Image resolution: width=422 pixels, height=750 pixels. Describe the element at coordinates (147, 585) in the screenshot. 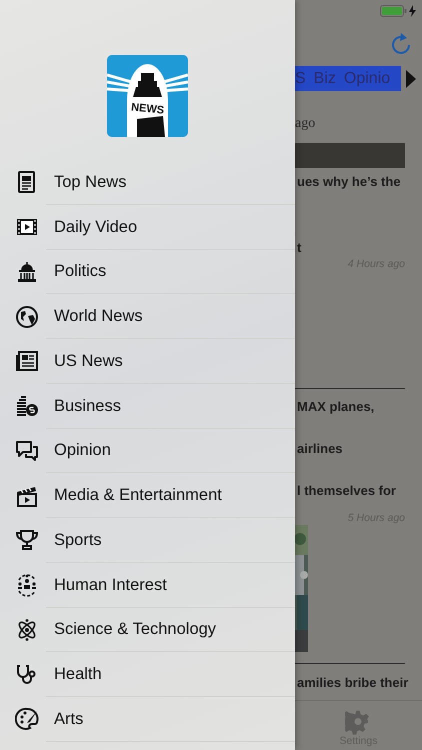

I see `menu-item: Human Interest` at that location.